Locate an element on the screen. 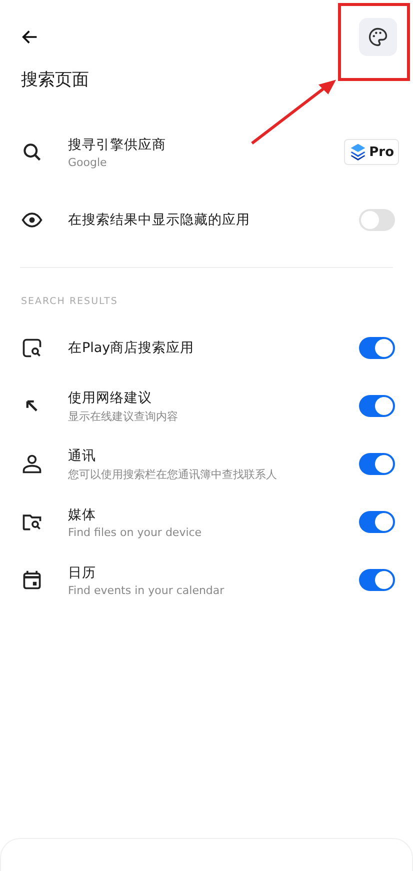  setting-title: 通讯 is located at coordinates (82, 455).